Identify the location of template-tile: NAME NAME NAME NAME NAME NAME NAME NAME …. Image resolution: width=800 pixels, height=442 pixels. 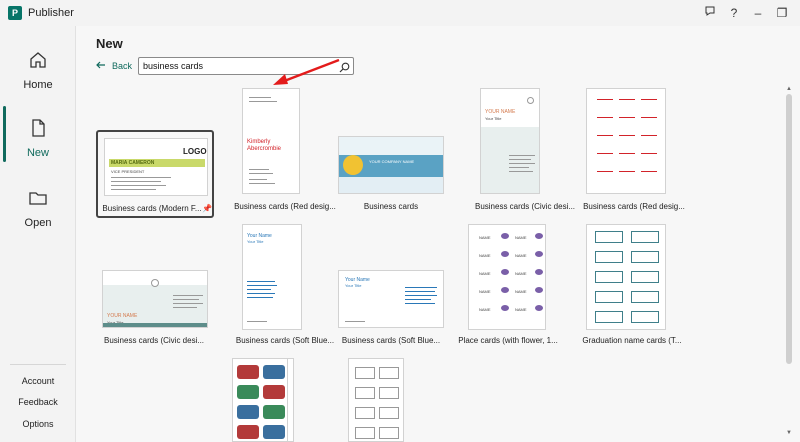
(522, 287).